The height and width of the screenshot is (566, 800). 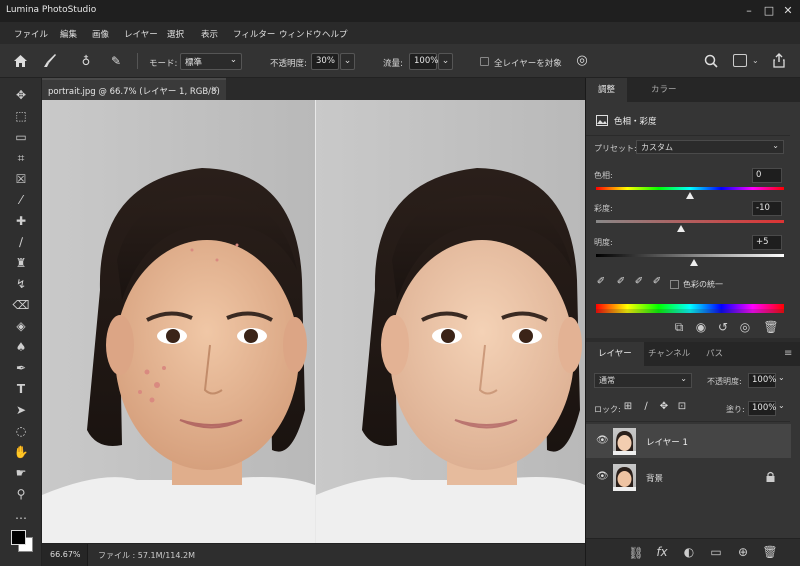 I want to click on flow-input: 100%, so click(x=423, y=61).